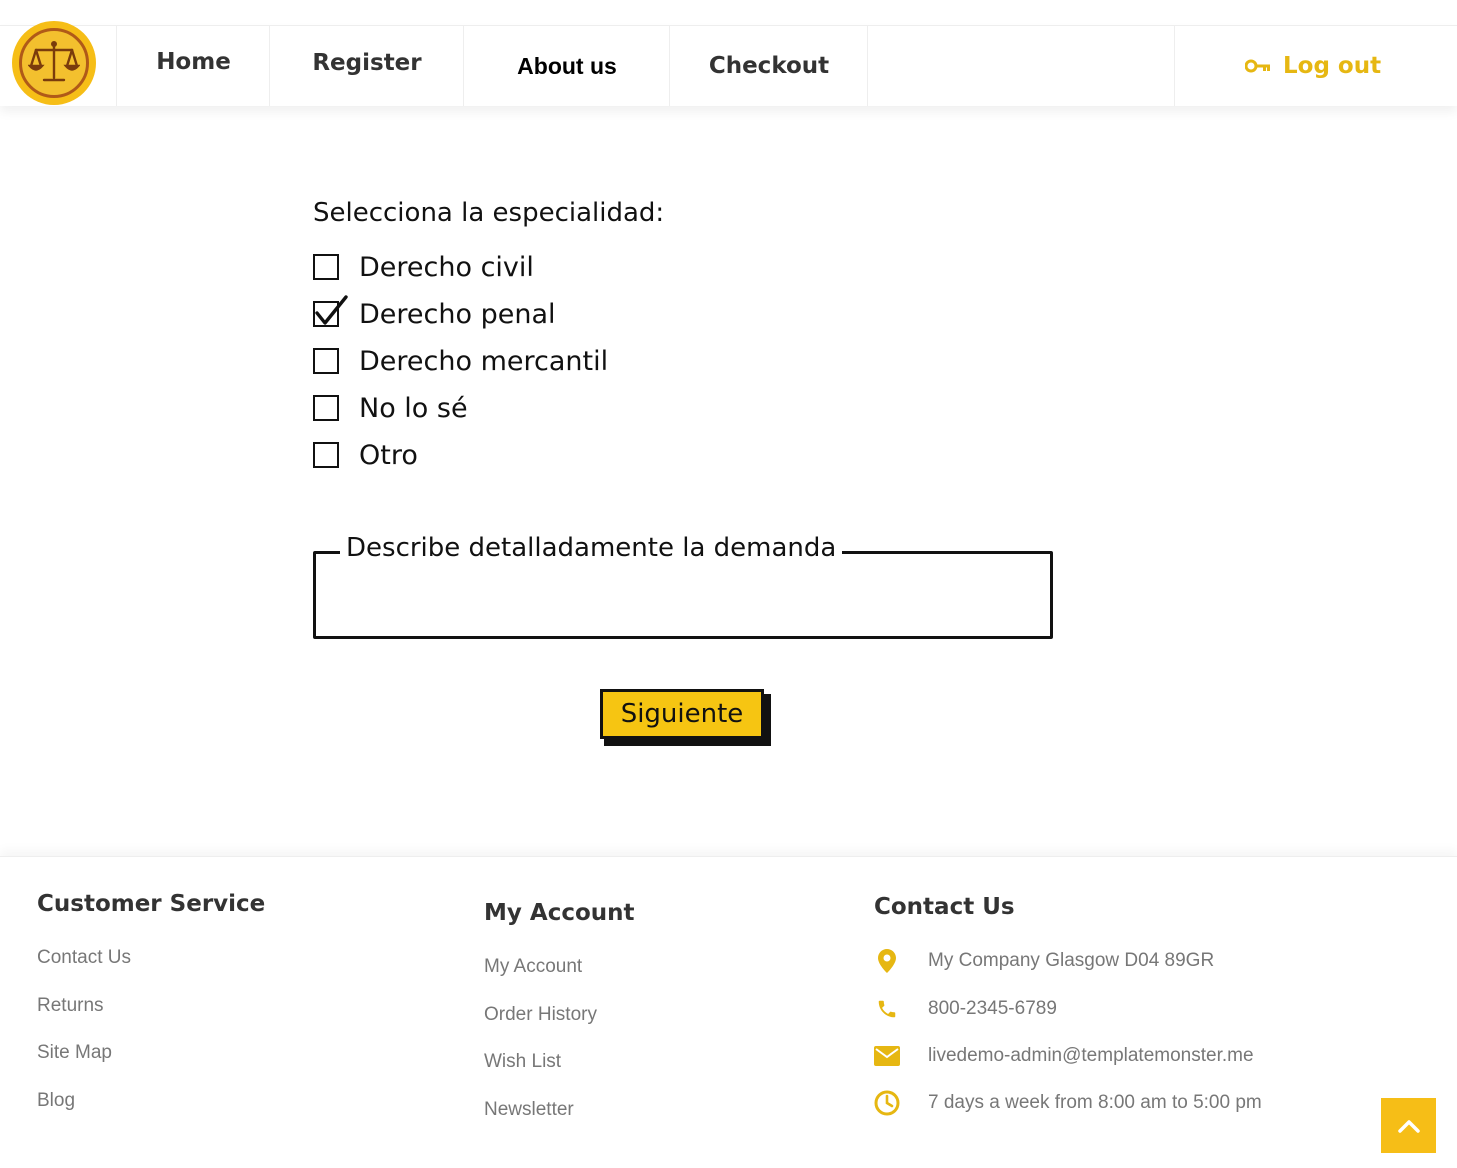 This screenshot has height=1168, width=1457. Describe the element at coordinates (1332, 66) in the screenshot. I see `logout-label: Log out` at that location.